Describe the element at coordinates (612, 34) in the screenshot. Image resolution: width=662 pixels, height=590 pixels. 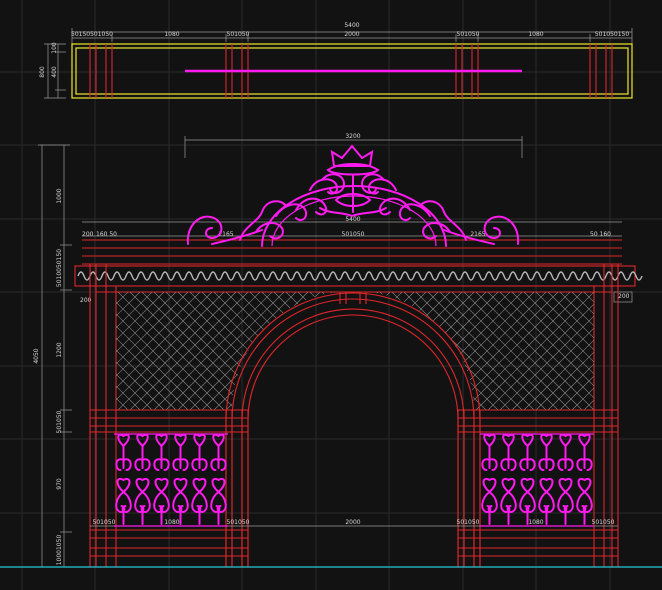
I see `plan-seg-right-label: 501050150` at that location.